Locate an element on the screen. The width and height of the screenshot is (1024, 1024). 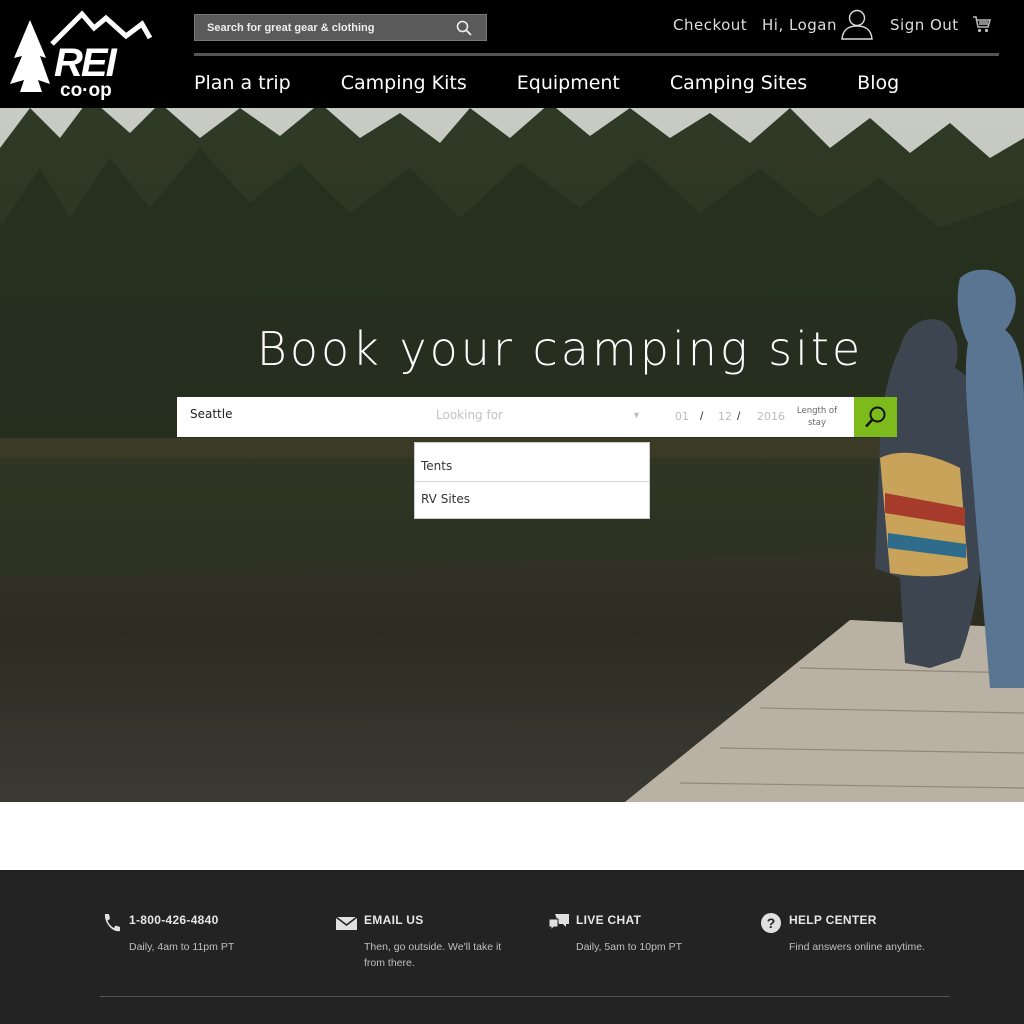
site-search-bar is located at coordinates (340, 27).